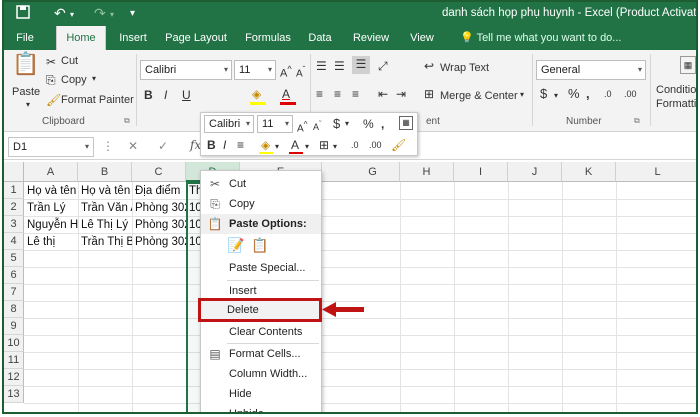 The image size is (700, 417). What do you see at coordinates (133, 38) in the screenshot?
I see `tab-insert: Insert` at bounding box center [133, 38].